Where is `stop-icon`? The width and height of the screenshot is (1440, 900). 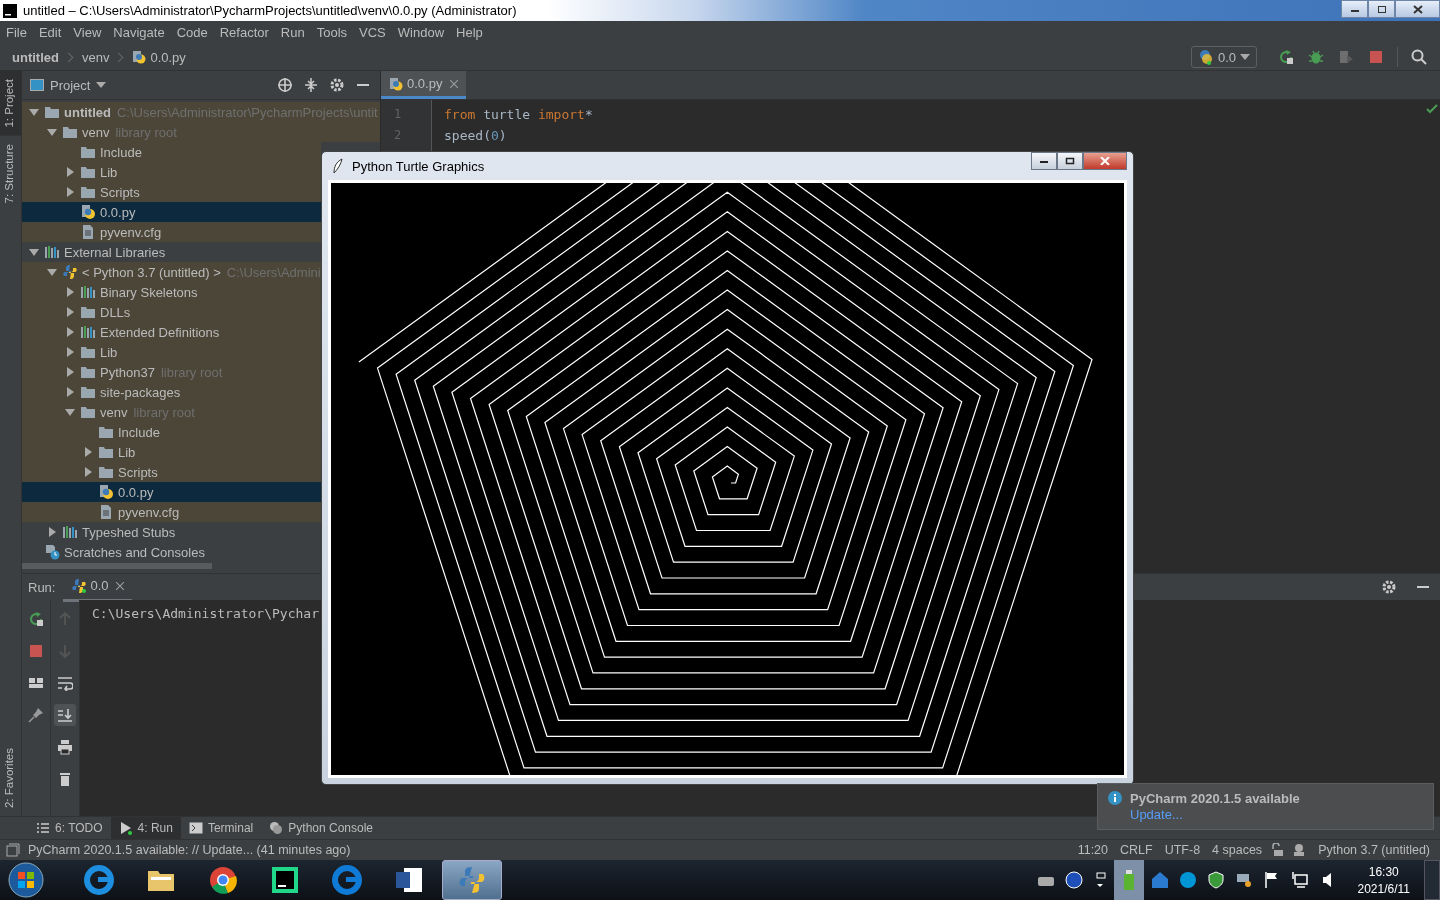
stop-icon is located at coordinates (1376, 57).